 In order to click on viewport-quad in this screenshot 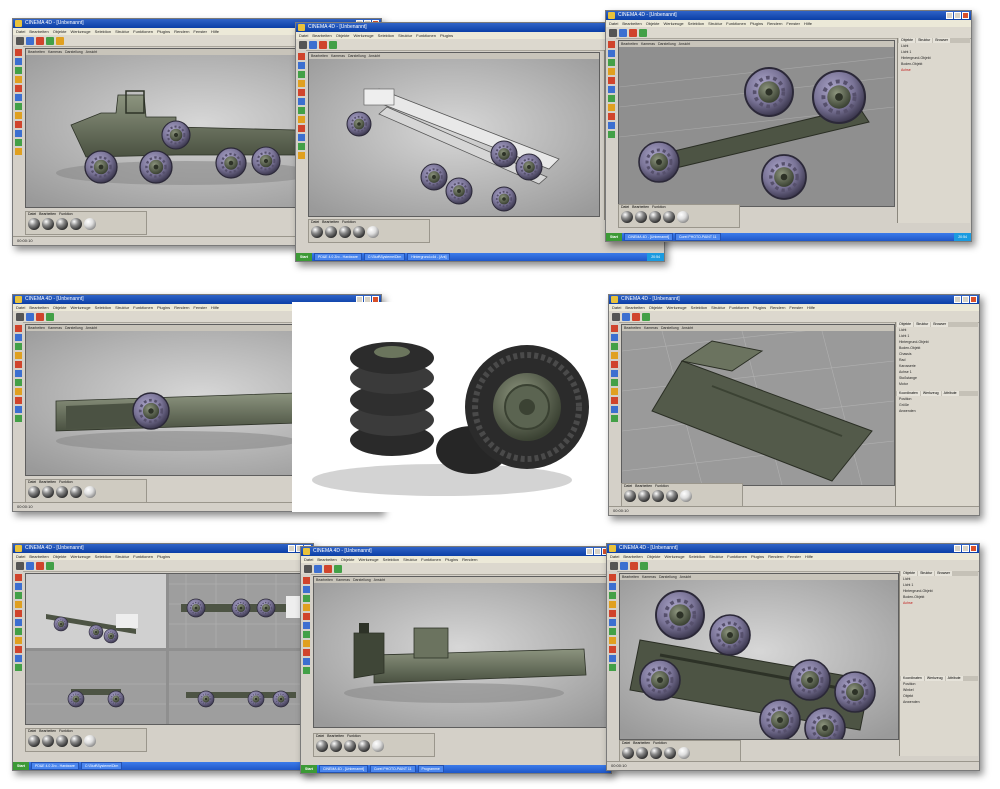, I will do `click(168, 649)`.